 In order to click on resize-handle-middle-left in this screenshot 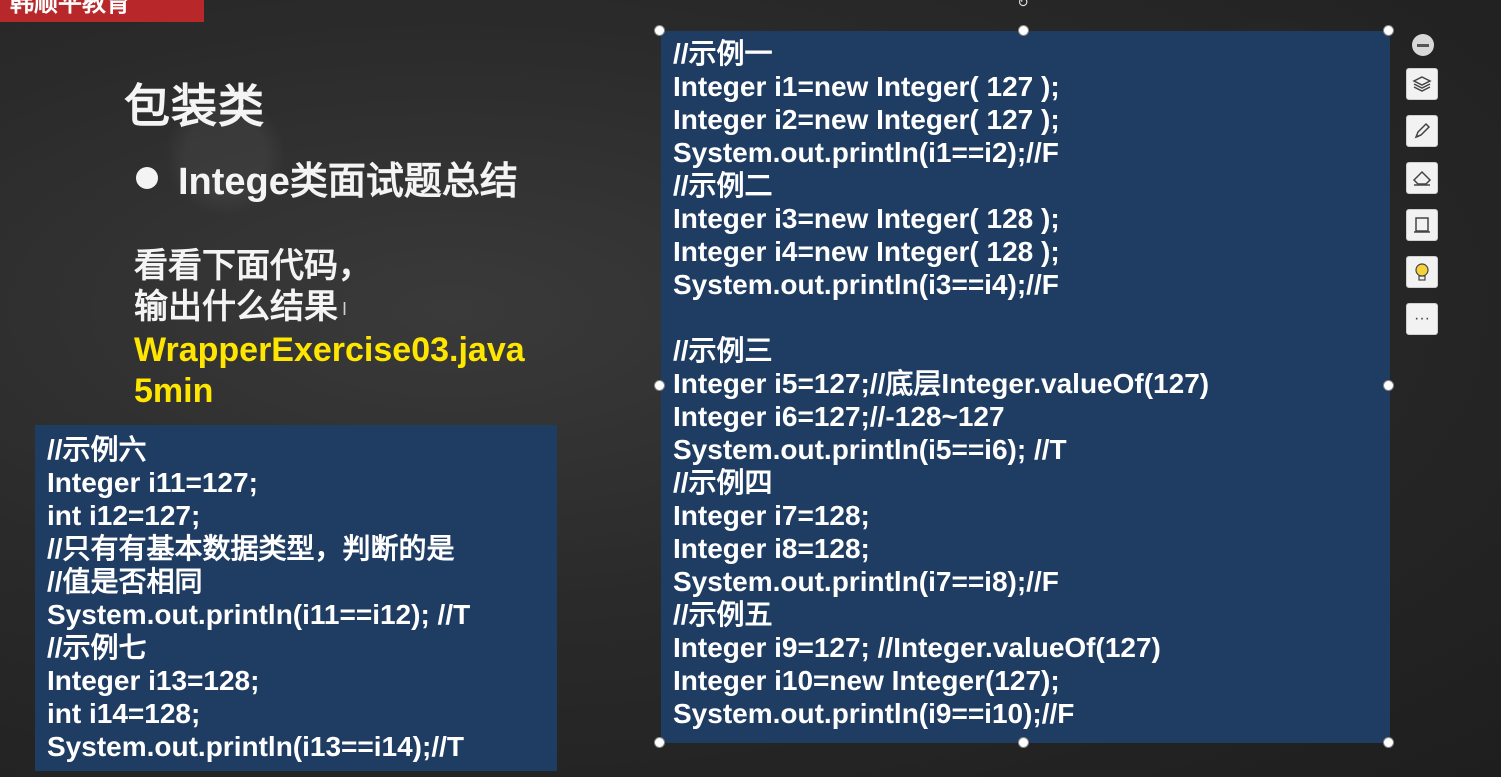, I will do `click(659, 385)`.